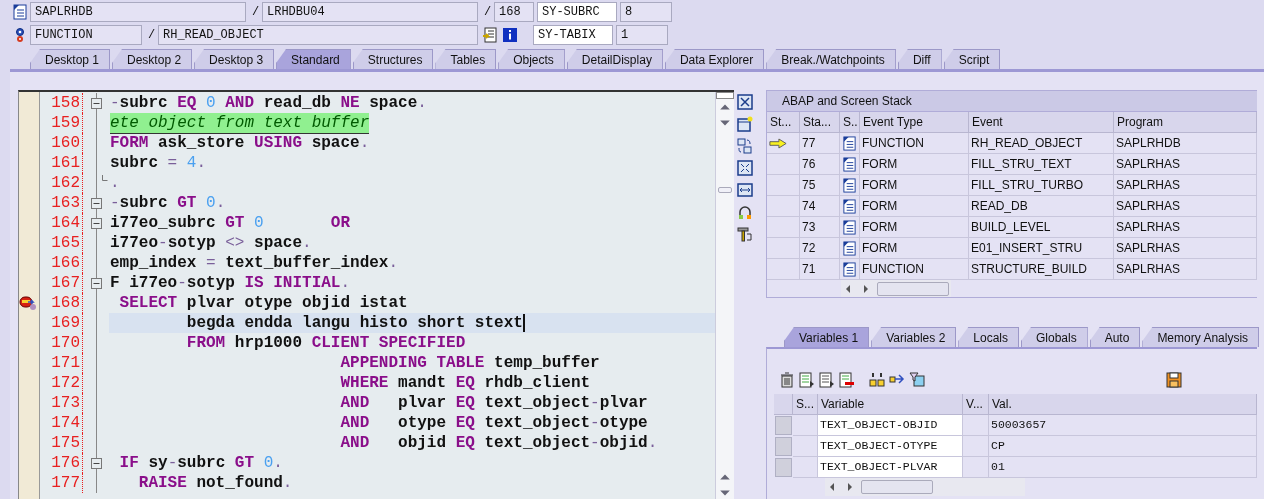  I want to click on info-icon, so click(510, 35).